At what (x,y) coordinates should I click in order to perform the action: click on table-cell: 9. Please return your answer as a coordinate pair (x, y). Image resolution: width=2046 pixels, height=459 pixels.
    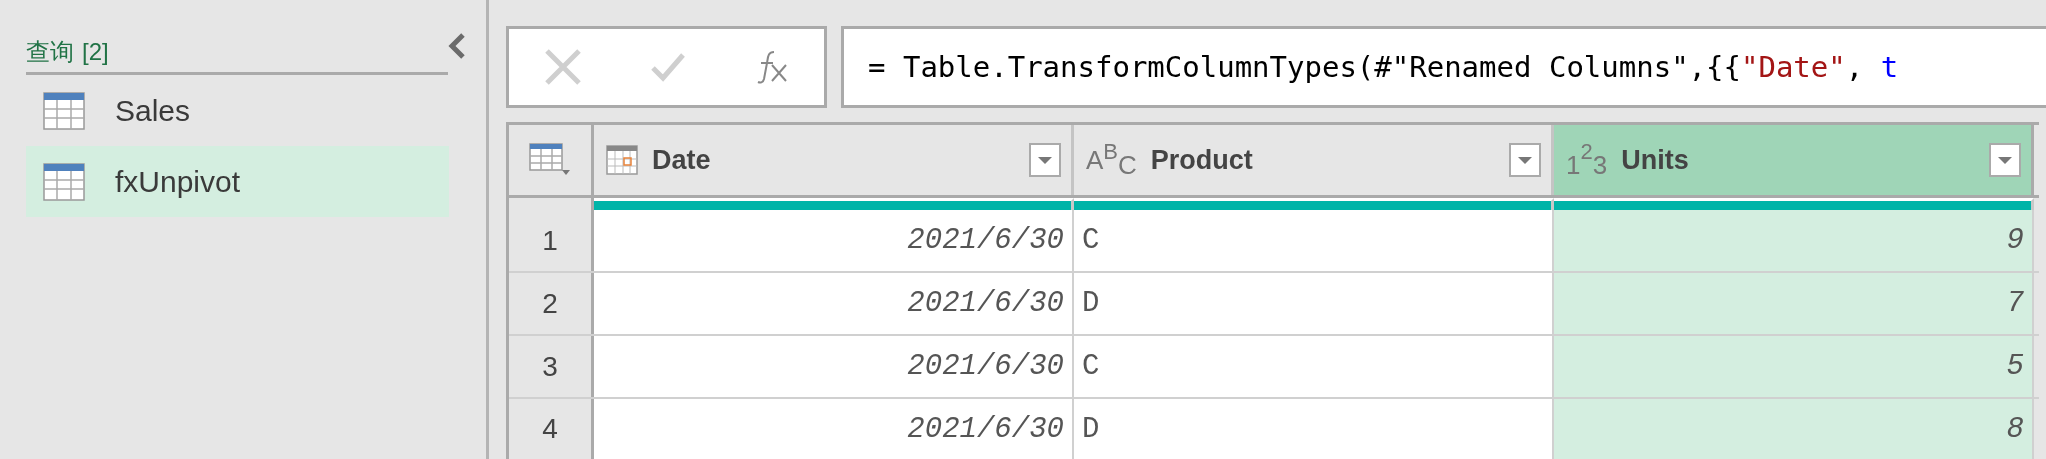
    Looking at the image, I should click on (1794, 240).